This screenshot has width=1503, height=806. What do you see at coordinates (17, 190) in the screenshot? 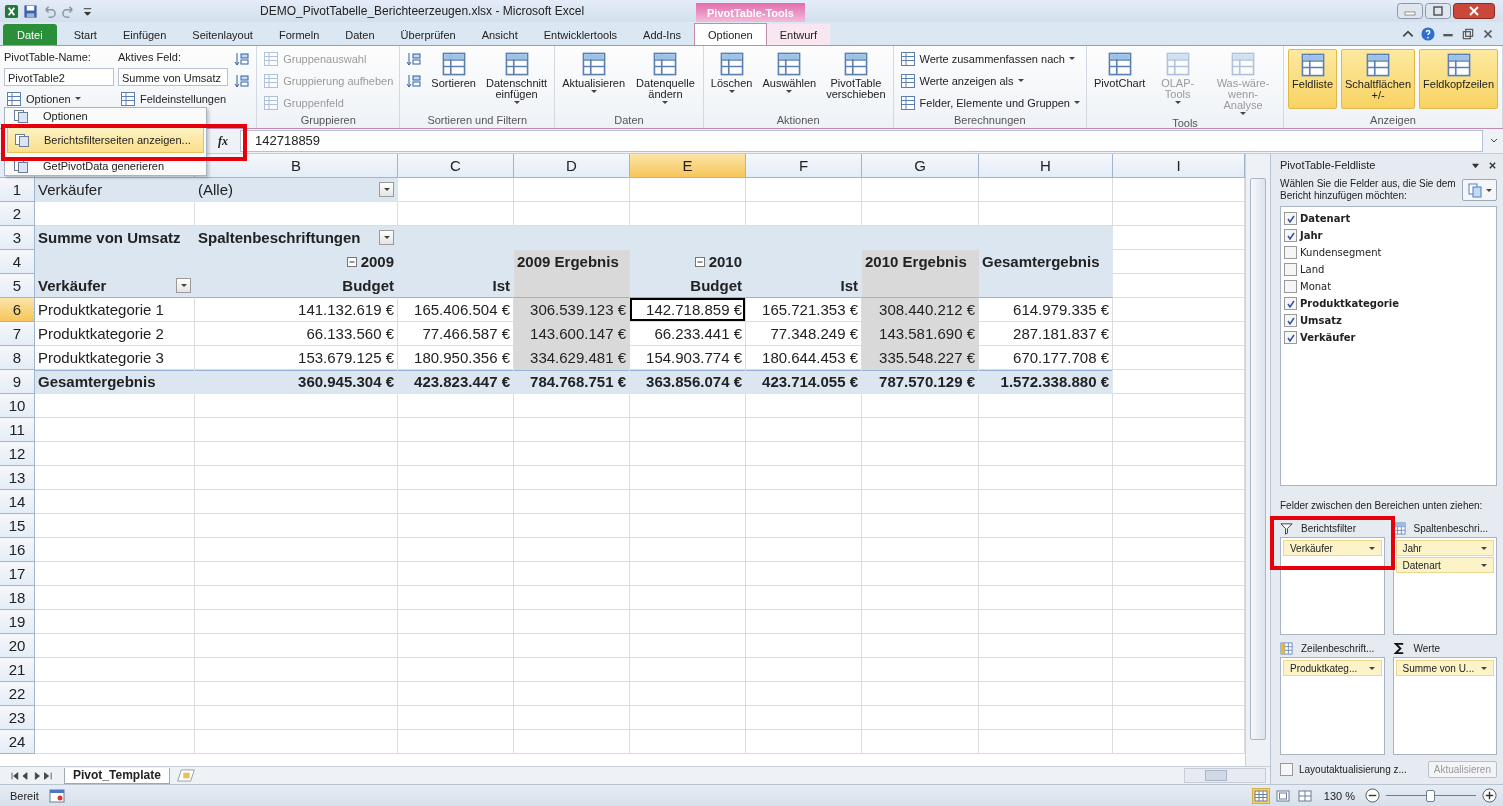
I see `row-header: 1` at bounding box center [17, 190].